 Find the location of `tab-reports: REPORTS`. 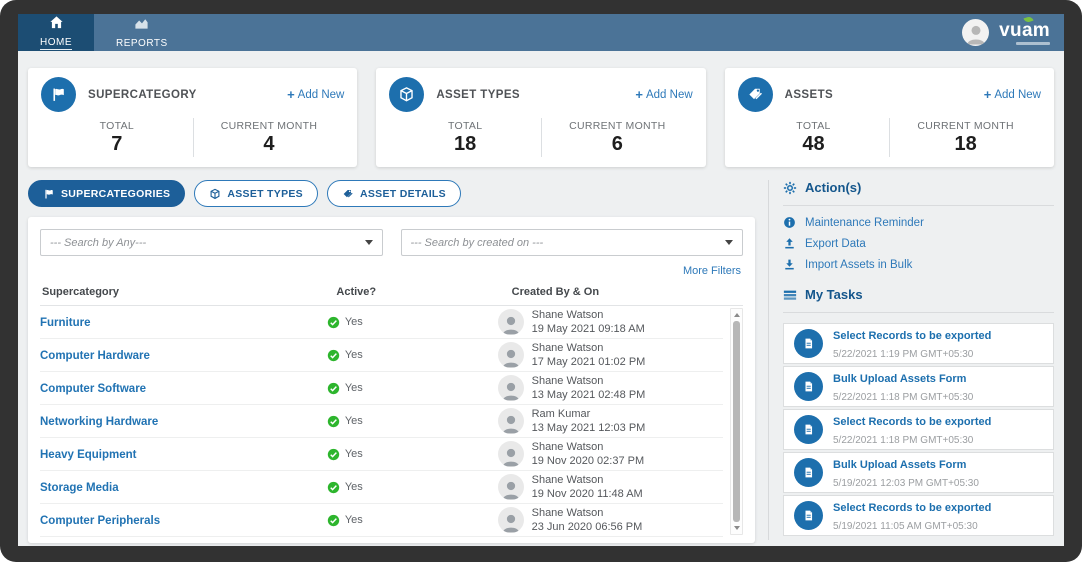

tab-reports: REPORTS is located at coordinates (142, 32).